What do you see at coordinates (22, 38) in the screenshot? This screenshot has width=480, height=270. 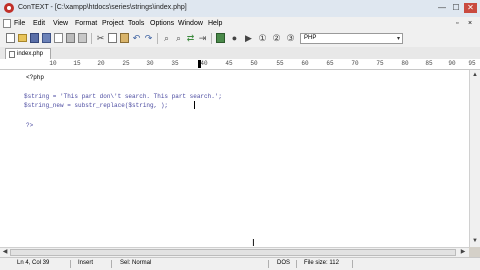 I see `open-folder-icon` at bounding box center [22, 38].